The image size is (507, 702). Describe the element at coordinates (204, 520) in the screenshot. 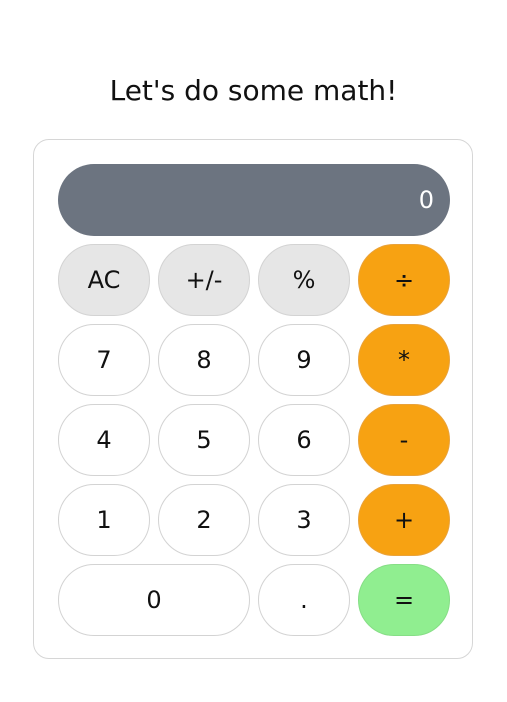

I see `digit-2-button: 2` at that location.